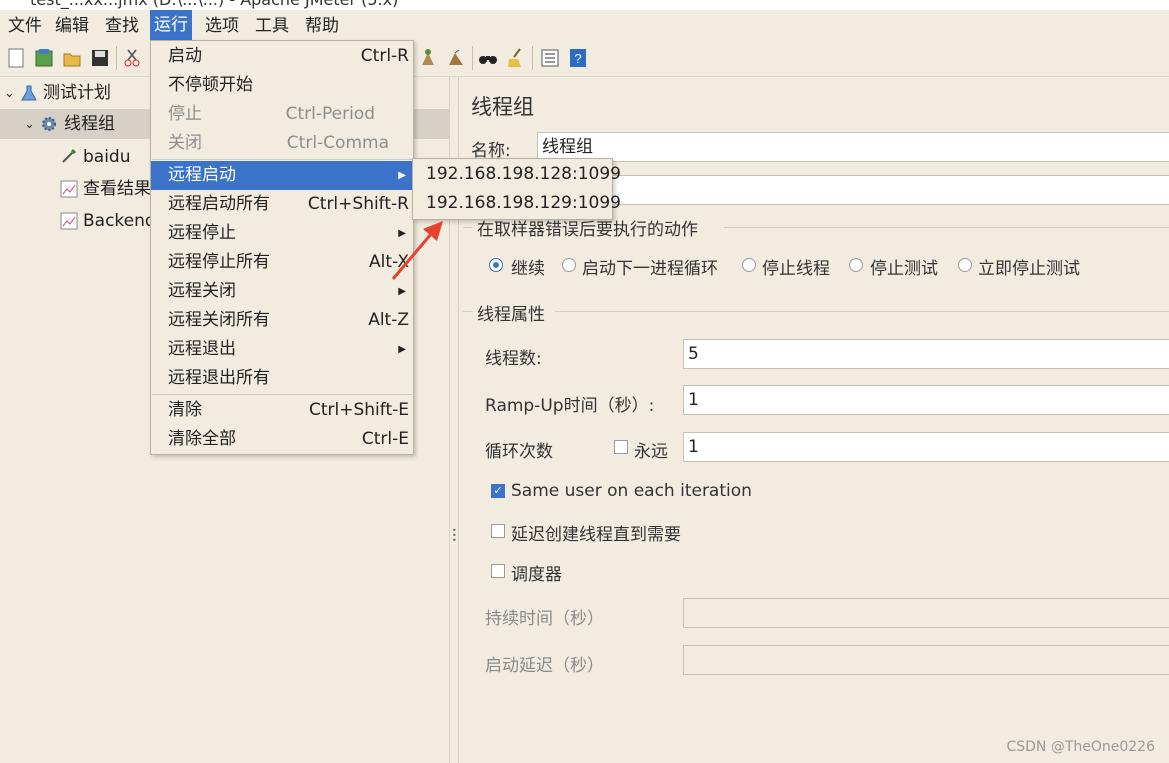 The image size is (1169, 763). I want to click on menu-file: 文件, so click(25, 26).